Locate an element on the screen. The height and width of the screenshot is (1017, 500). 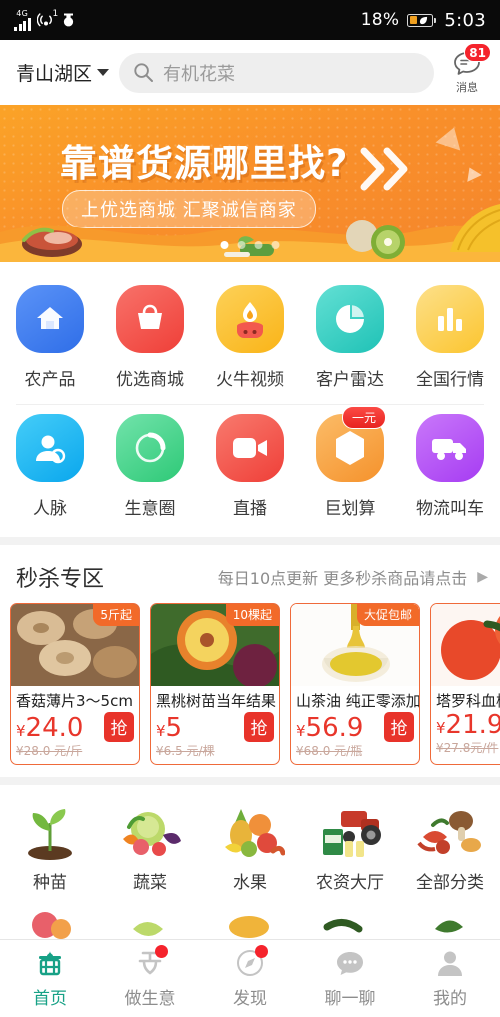
chevron-right-icon: ▶ is located at coordinates (482, 576).